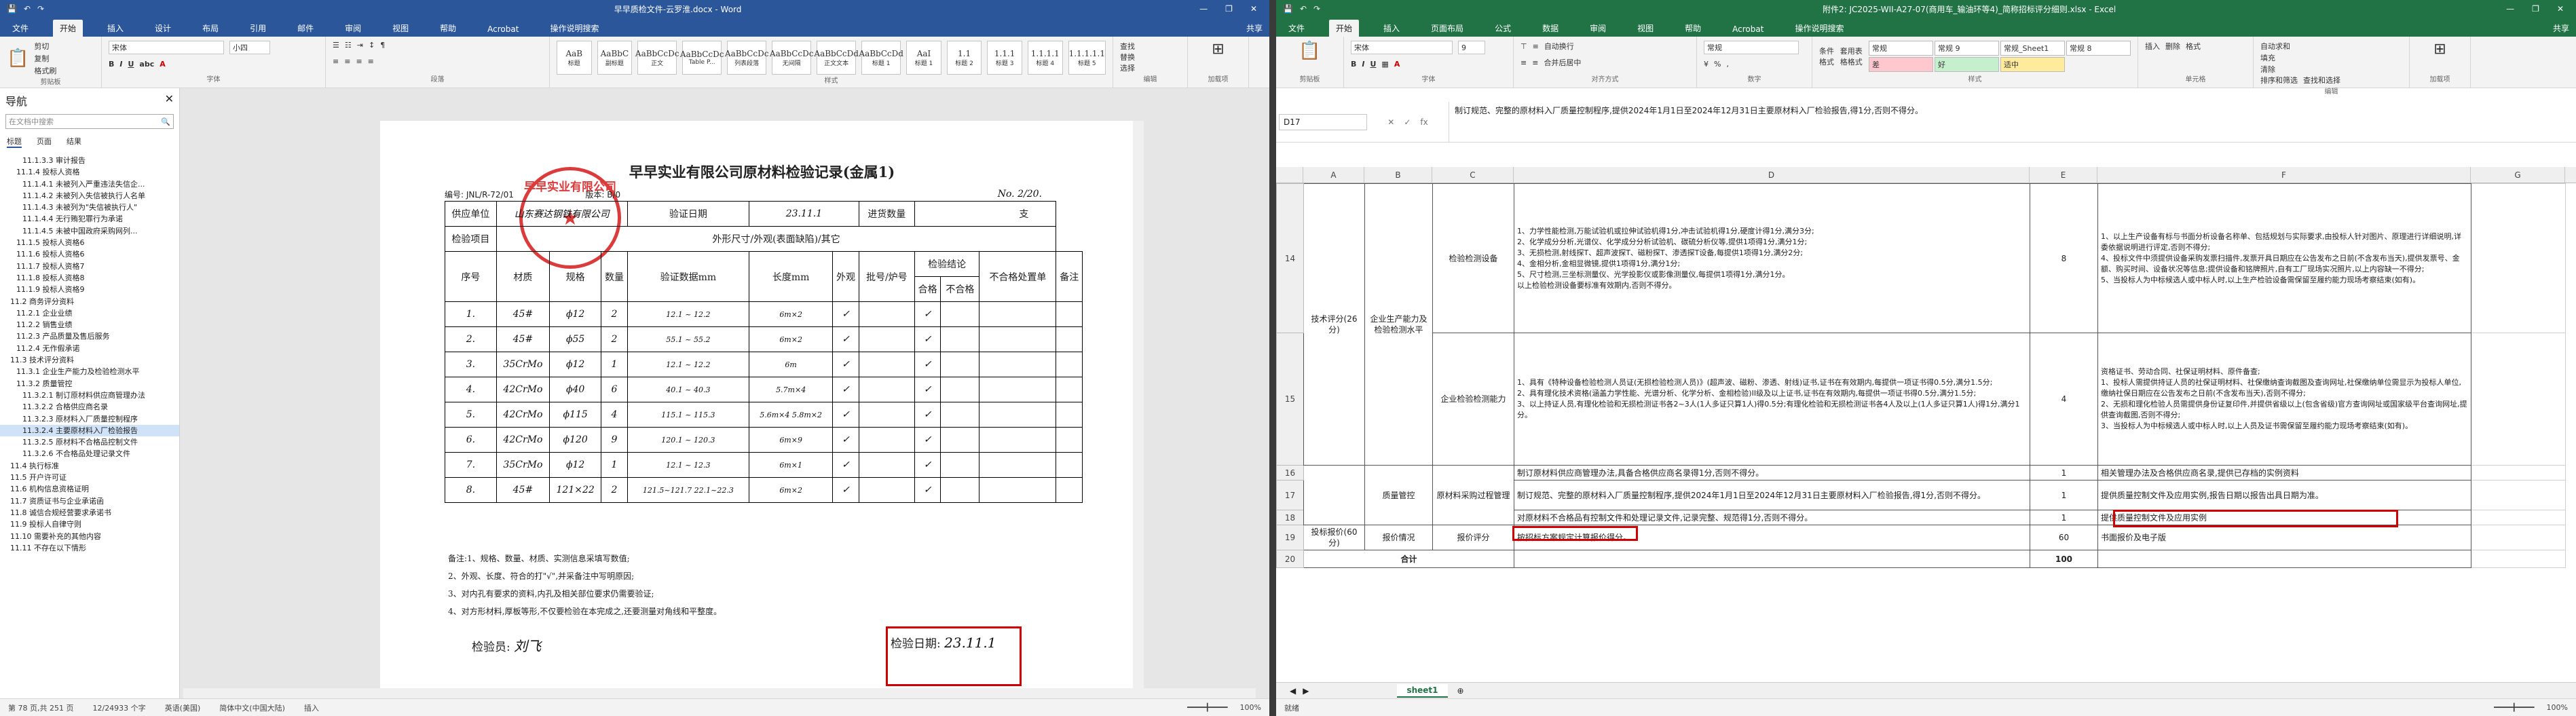  I want to click on nav-heading-item: 11.2.4 无作假承诺, so click(90, 349).